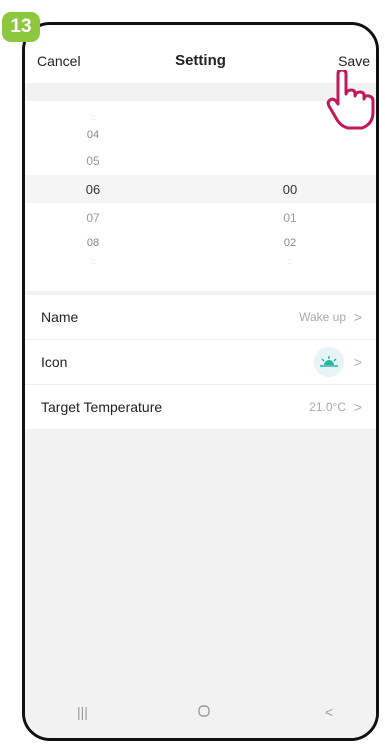 The width and height of the screenshot is (385, 749). Describe the element at coordinates (329, 712) in the screenshot. I see `back-icon: <` at that location.